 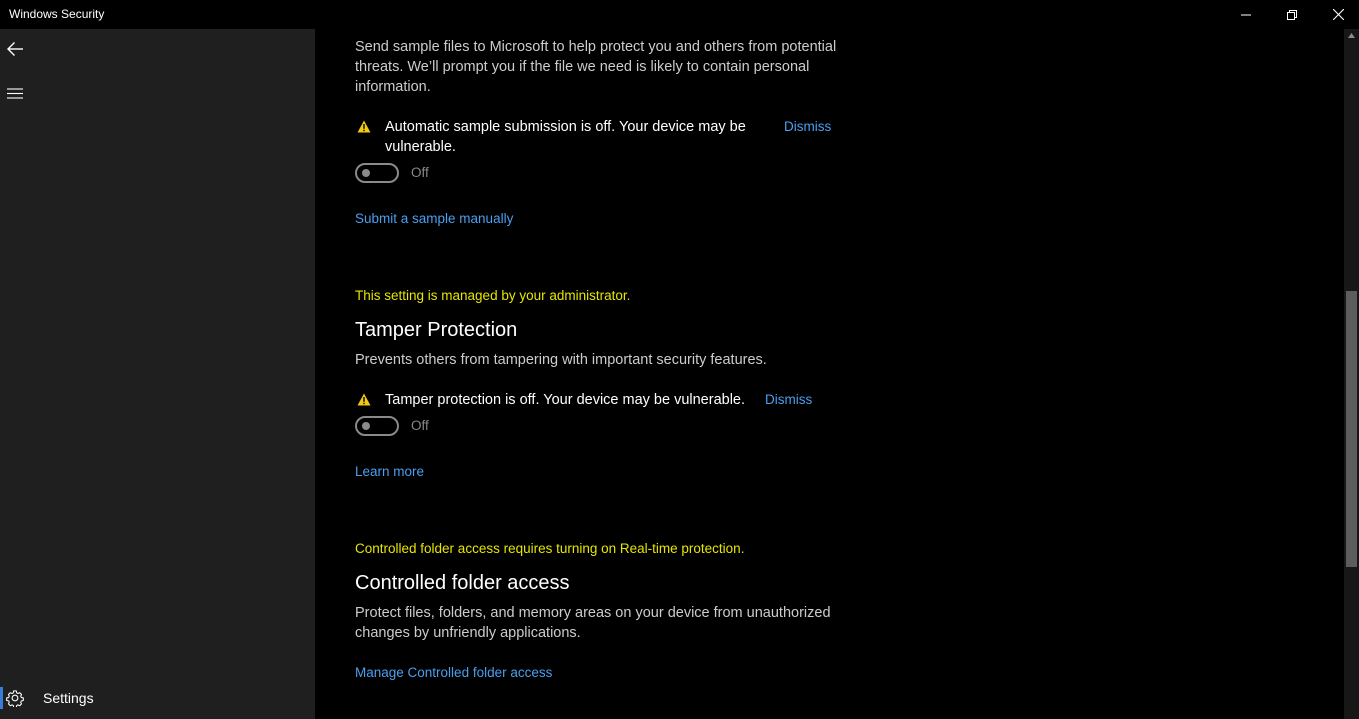 What do you see at coordinates (57, 14) in the screenshot?
I see `window-title: Windows Security` at bounding box center [57, 14].